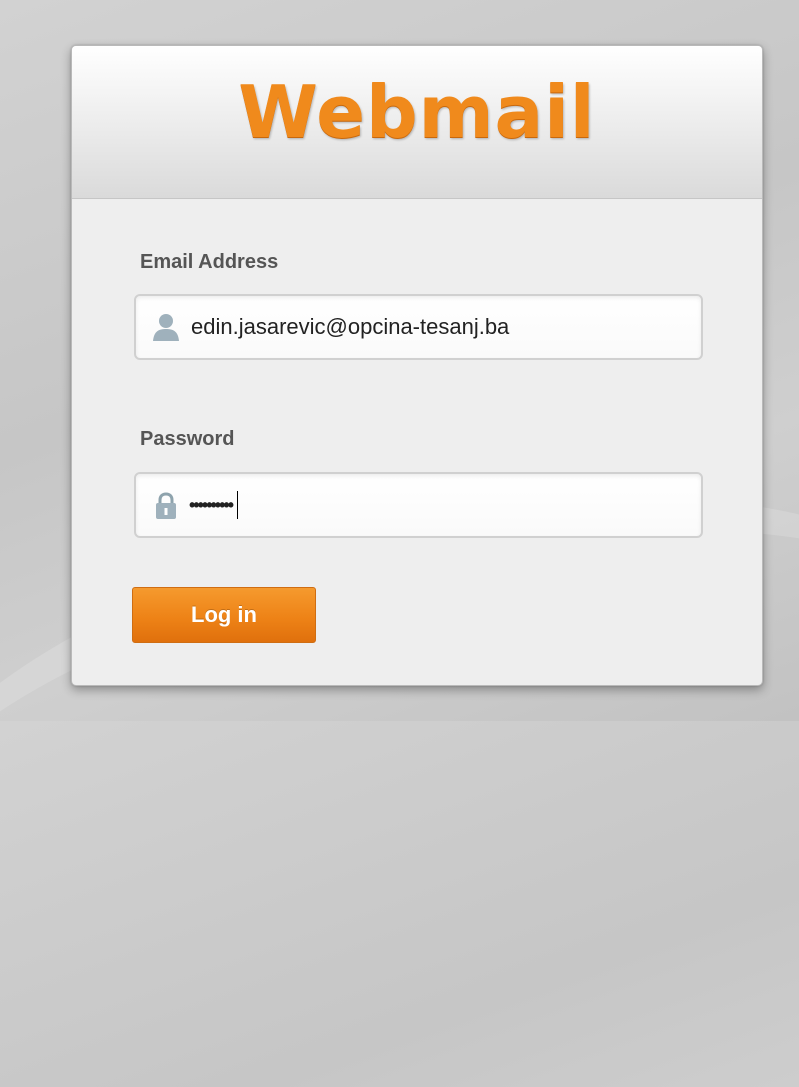  I want to click on user-icon, so click(166, 327).